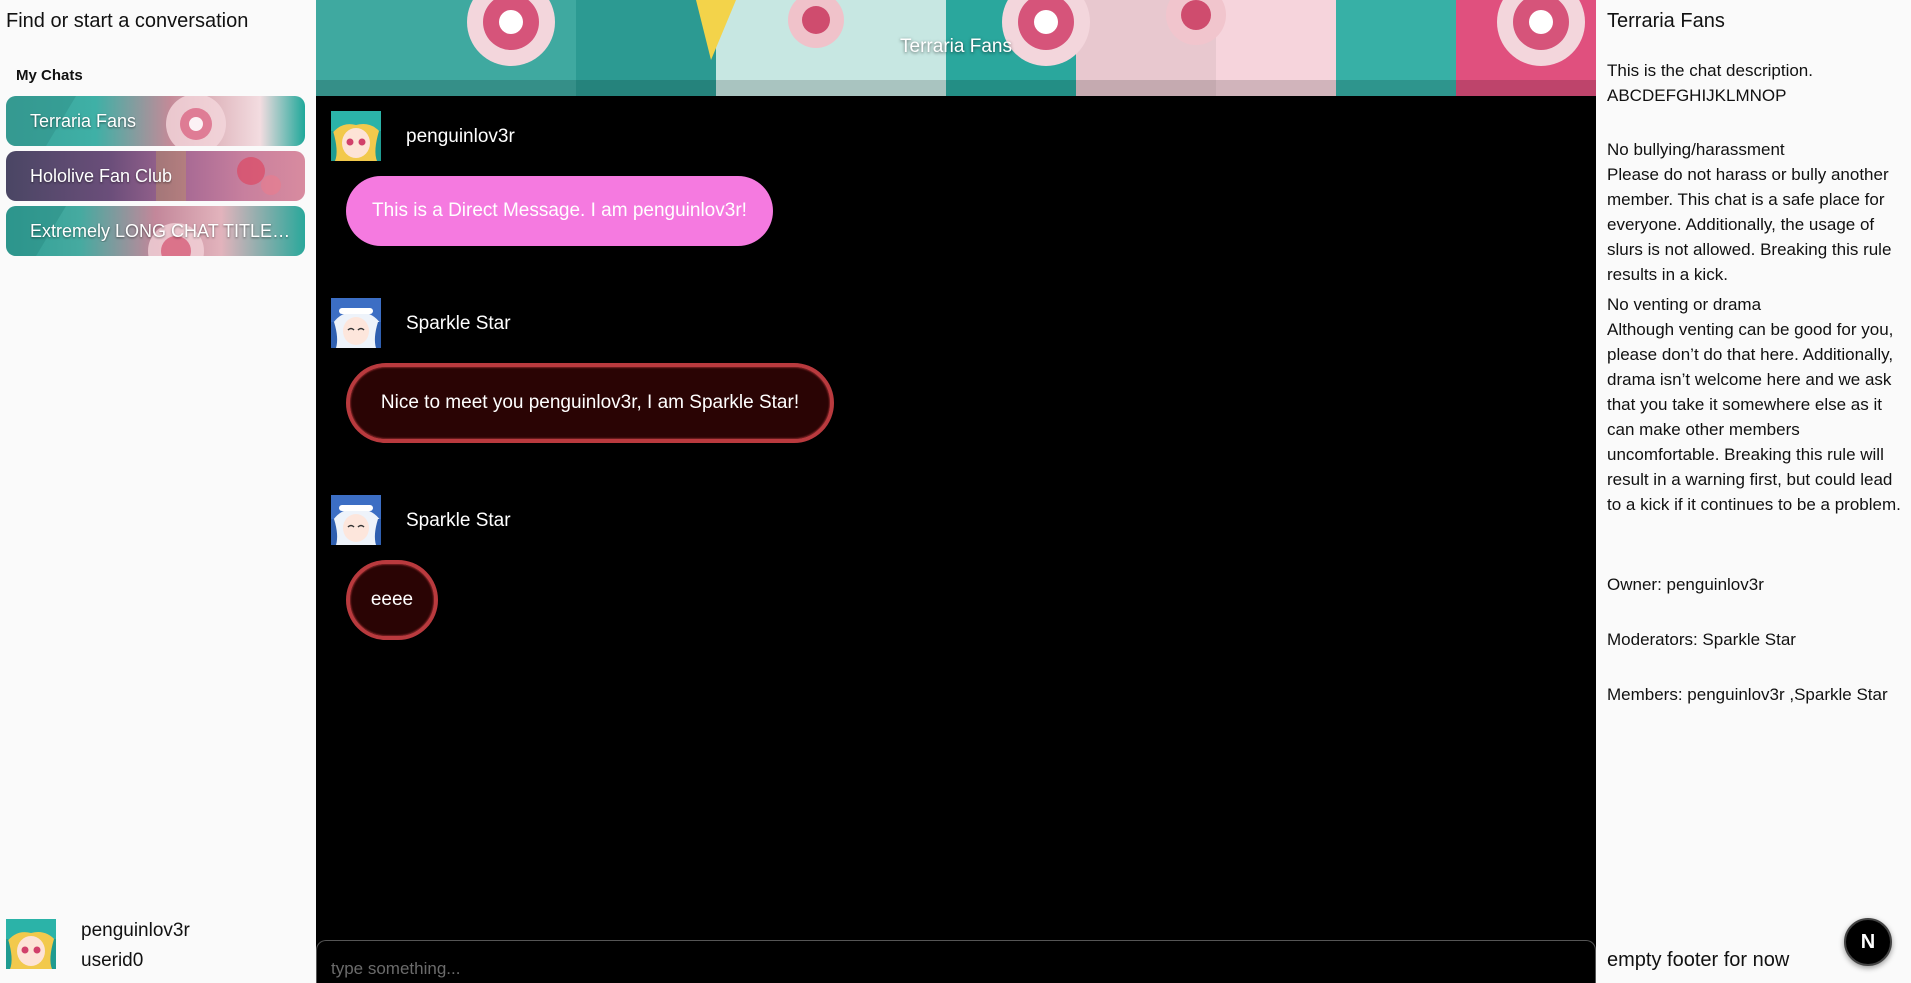 This screenshot has width=1911, height=983. What do you see at coordinates (1868, 942) in the screenshot?
I see `n-logo-icon: N` at bounding box center [1868, 942].